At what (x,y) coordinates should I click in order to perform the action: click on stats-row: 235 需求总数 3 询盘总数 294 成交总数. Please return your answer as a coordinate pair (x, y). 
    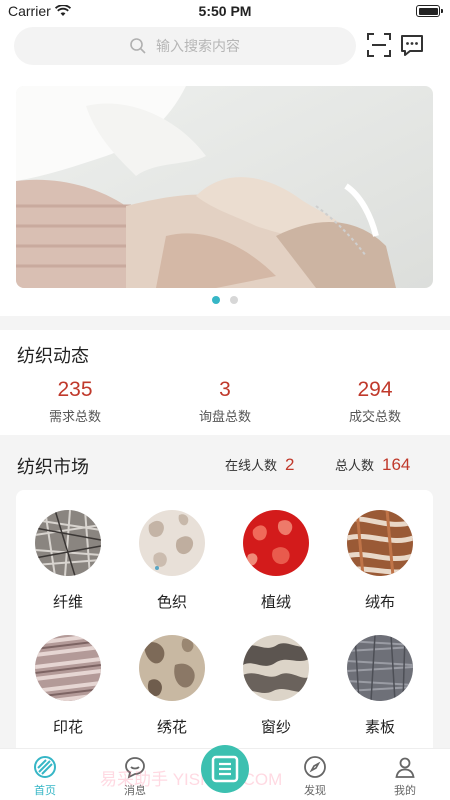
    Looking at the image, I should click on (225, 401).